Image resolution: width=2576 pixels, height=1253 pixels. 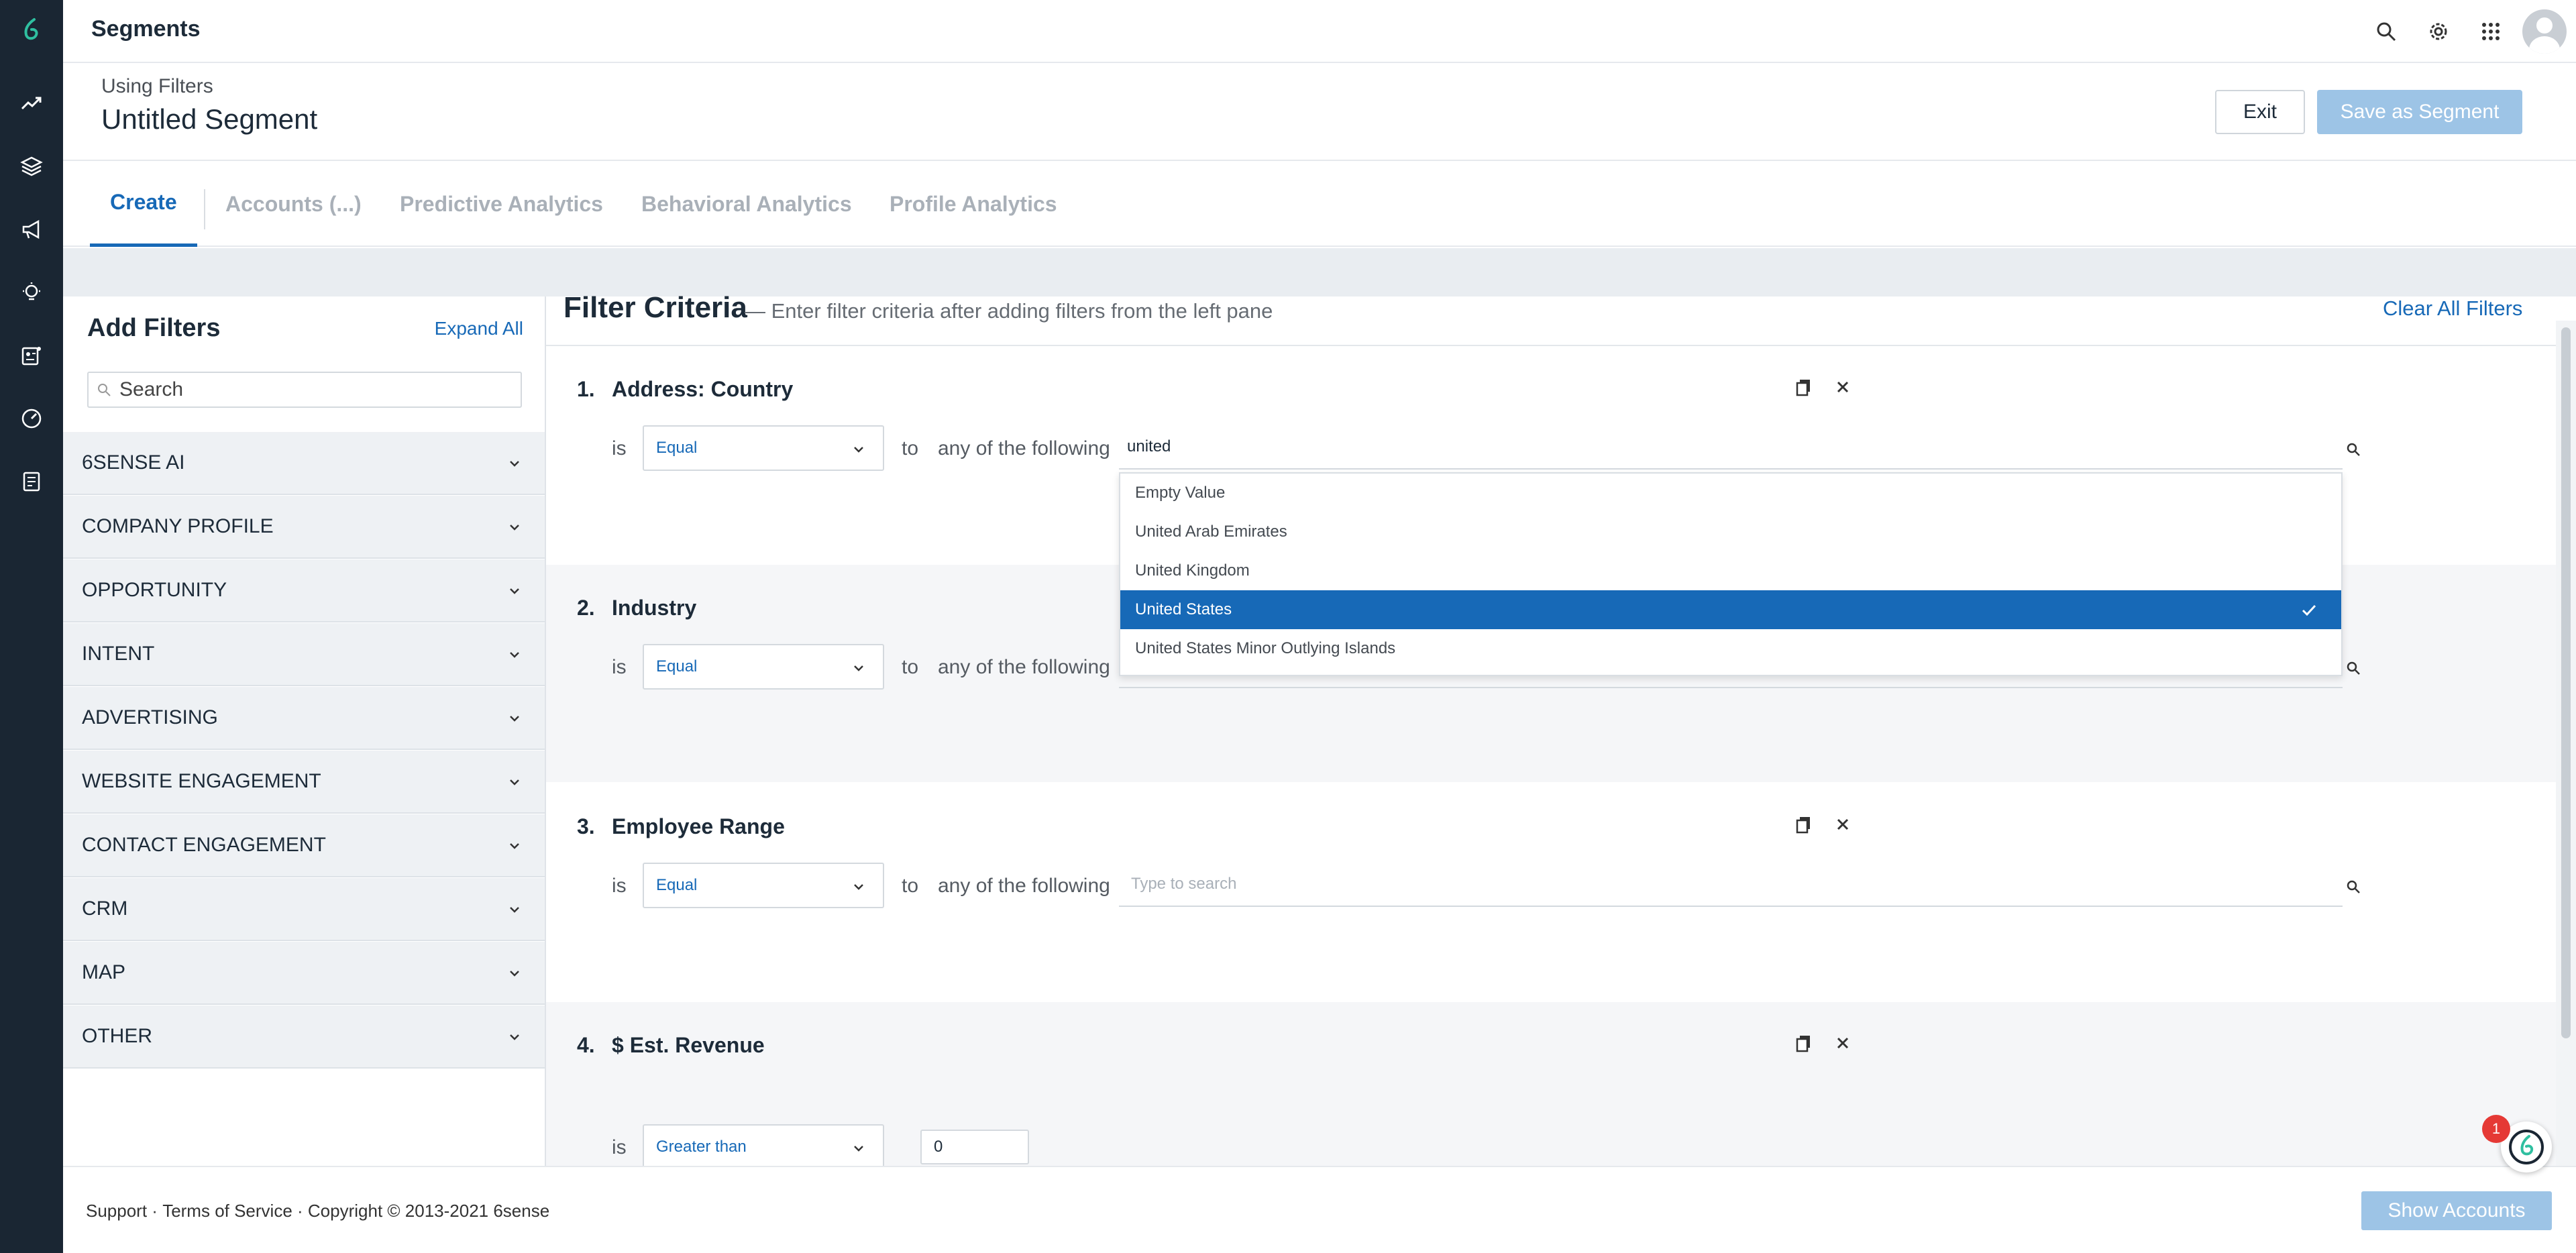 I want to click on option-united-states-minor-outlying-islands: United States Minor Outlying Islands, so click(x=1730, y=648).